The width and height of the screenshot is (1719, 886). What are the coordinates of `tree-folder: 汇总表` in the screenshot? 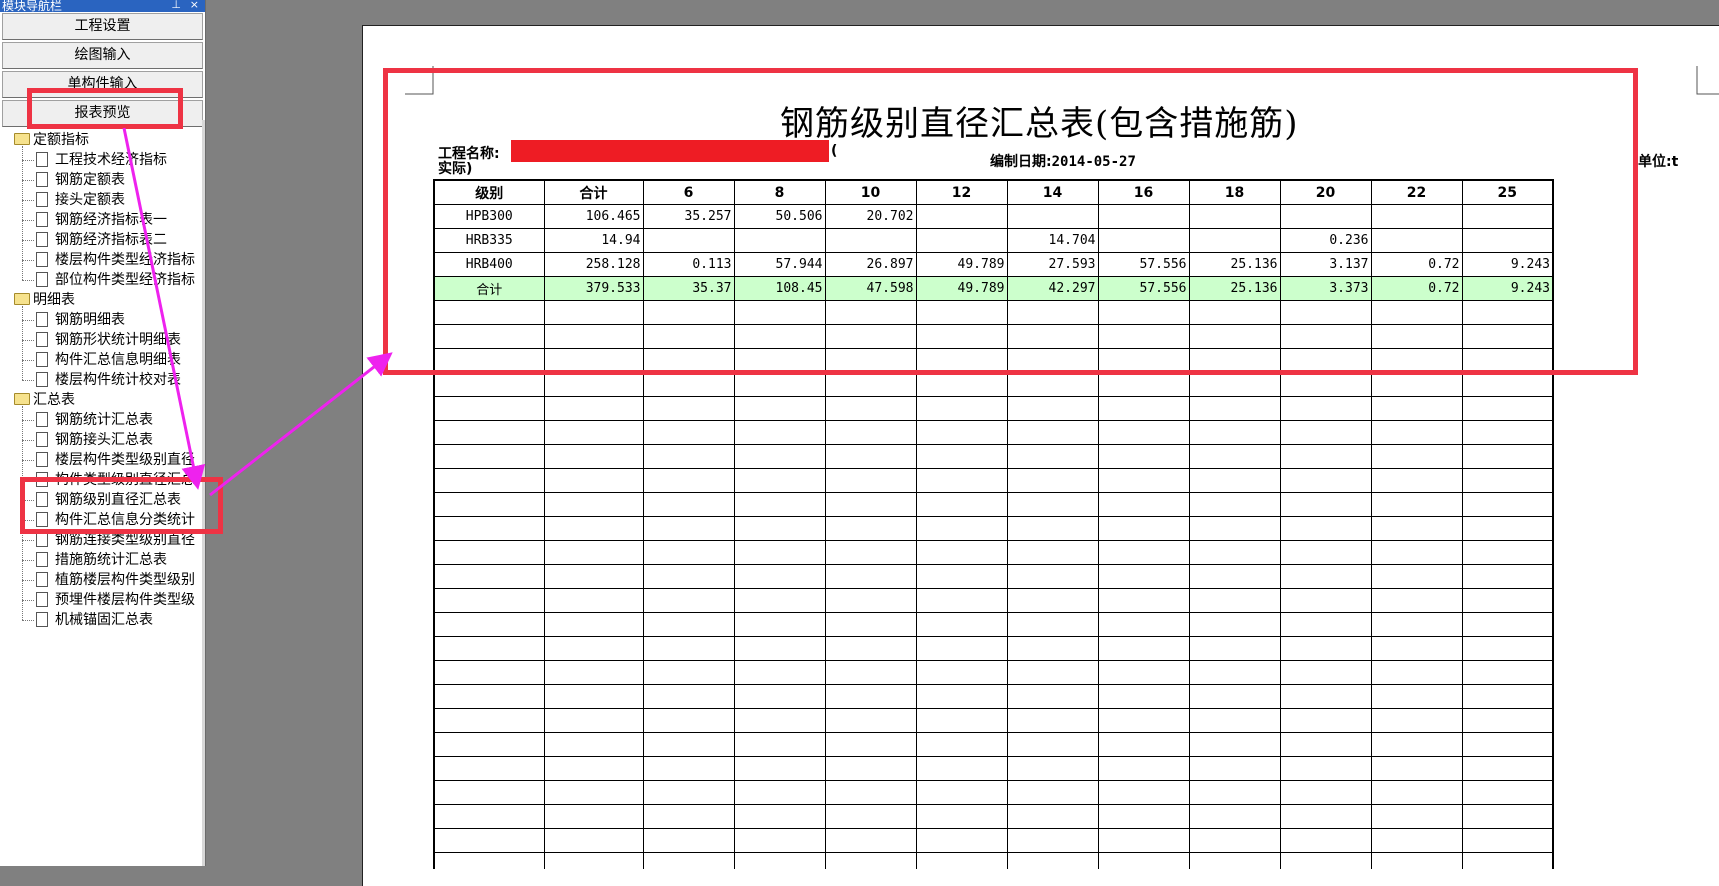 It's located at (102, 400).